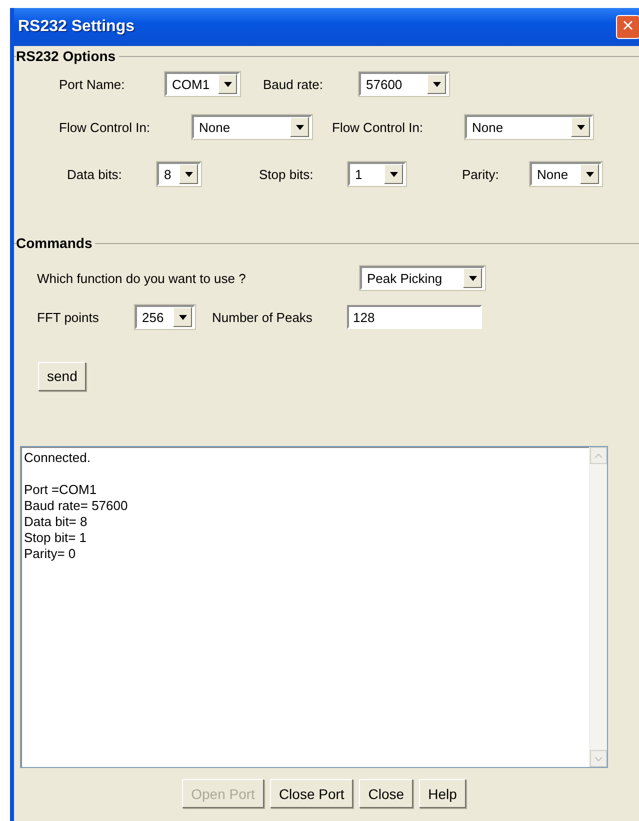 This screenshot has height=821, width=639. Describe the element at coordinates (386, 793) in the screenshot. I see `dialog-button: Close` at that location.